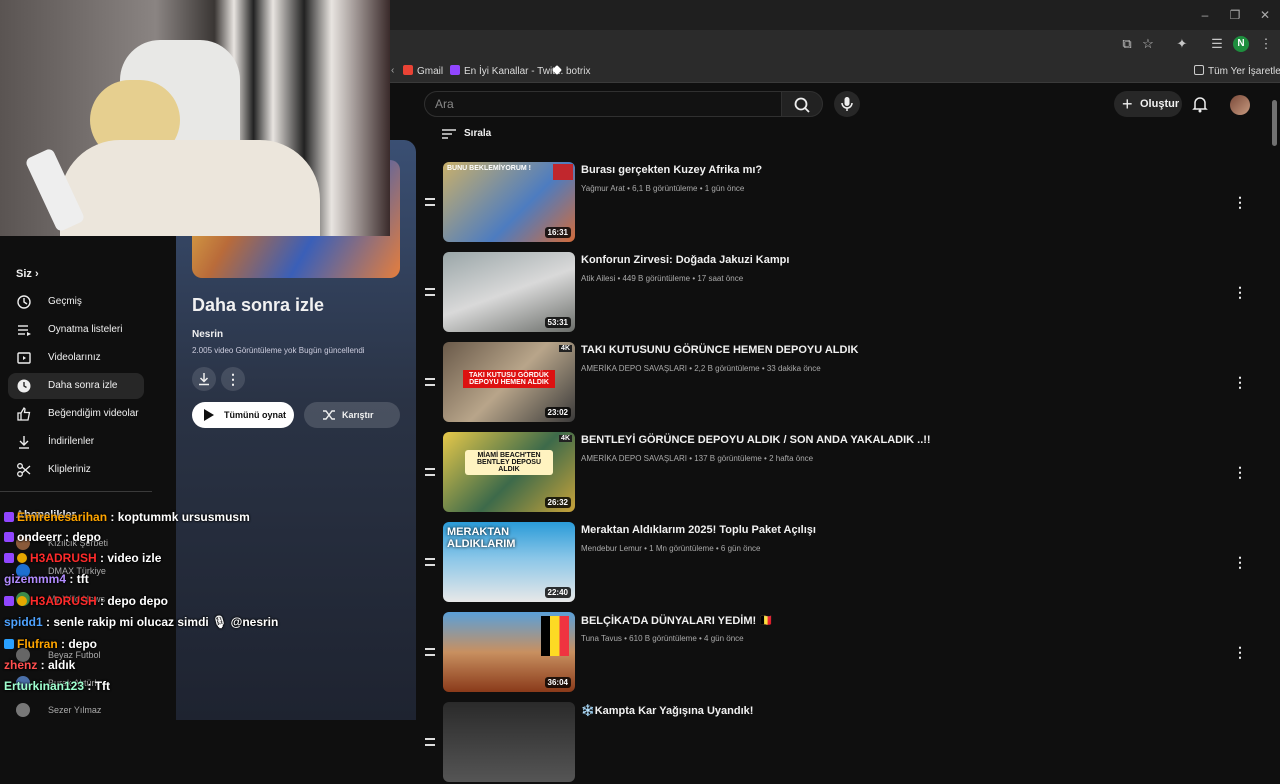 This screenshot has height=784, width=1280. What do you see at coordinates (557, 682) in the screenshot?
I see `video-duration: 36:04` at bounding box center [557, 682].